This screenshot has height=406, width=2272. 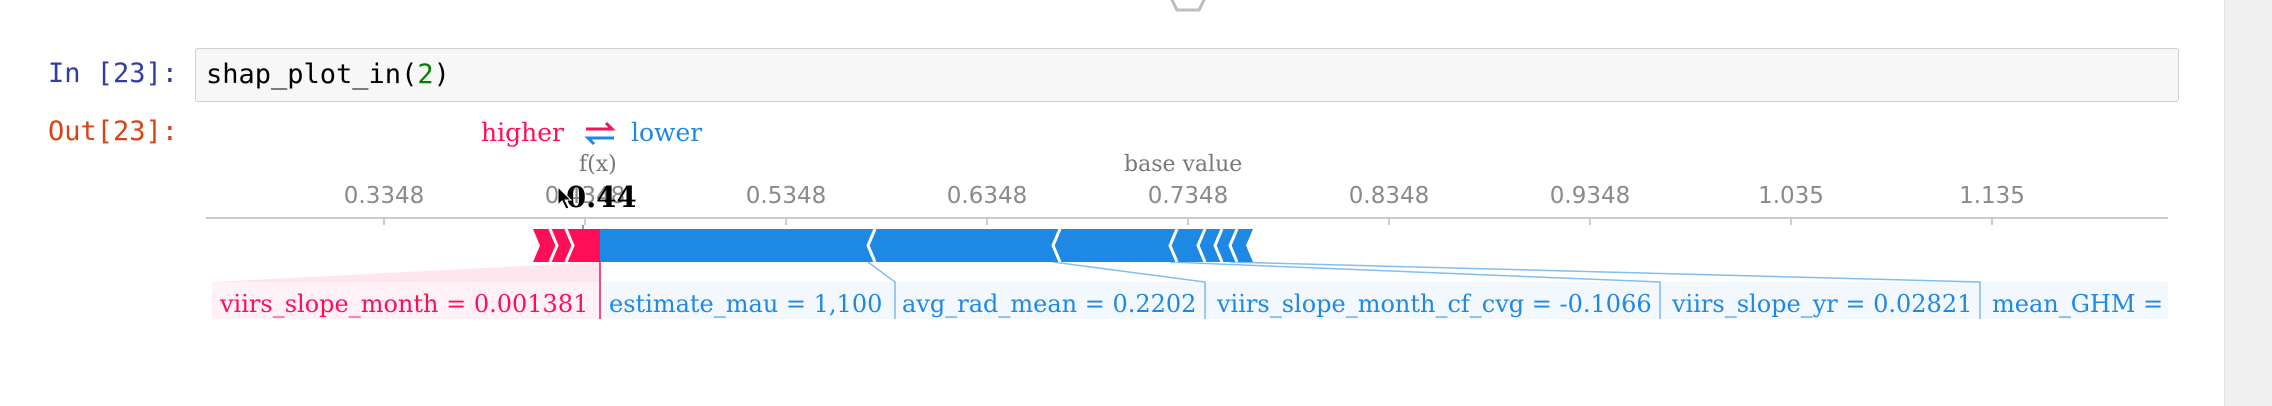 What do you see at coordinates (113, 131) in the screenshot?
I see `output-prompt: Out[23]:` at bounding box center [113, 131].